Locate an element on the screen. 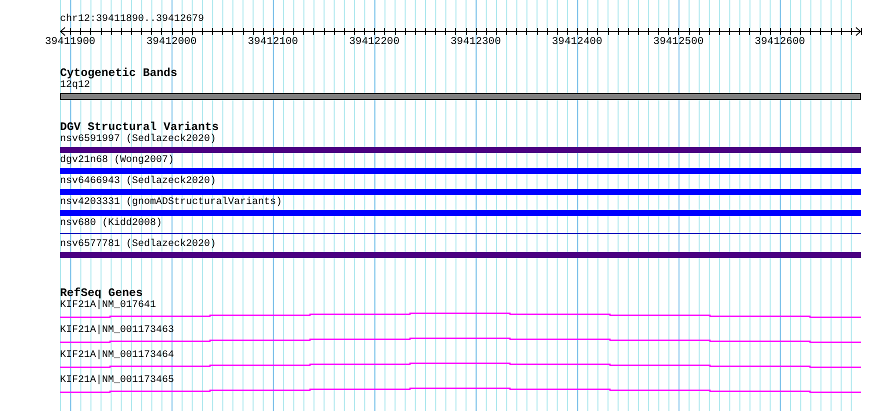  variant-label: nsv6577781 (Sedlazeck2020) is located at coordinates (138, 245).